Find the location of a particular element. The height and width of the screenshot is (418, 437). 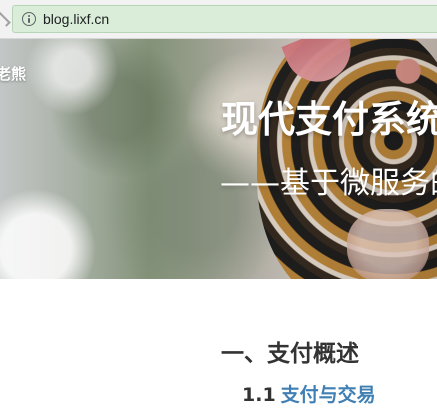

hero-title: 现代支付系统 is located at coordinates (329, 119).